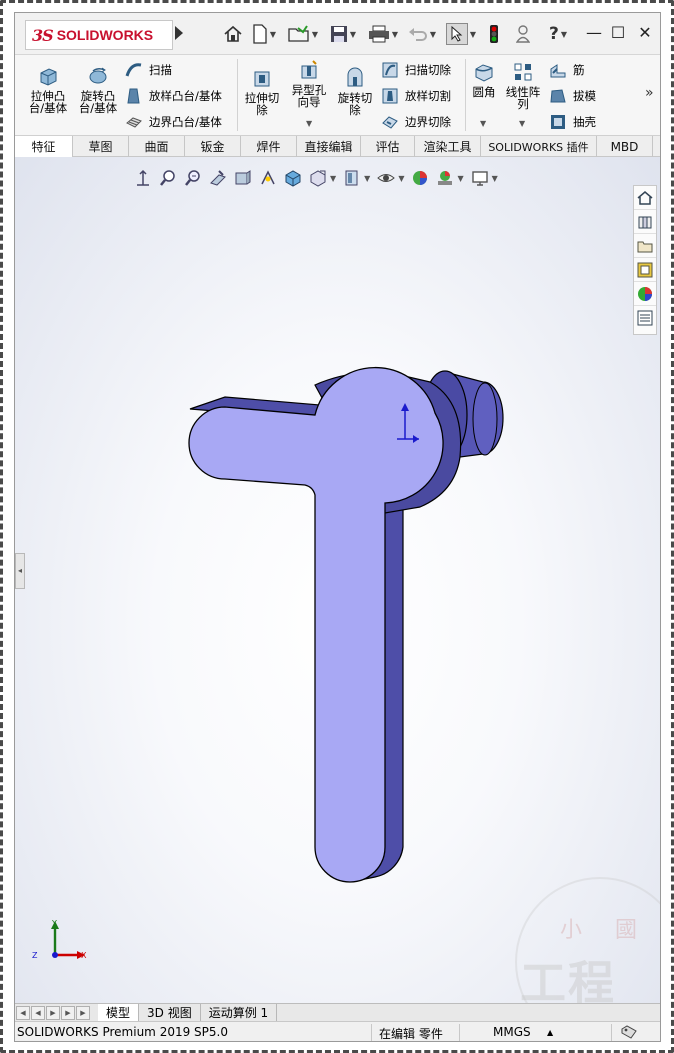  What do you see at coordinates (355, 77) in the screenshot?
I see `revolve-cut-icon` at bounding box center [355, 77].